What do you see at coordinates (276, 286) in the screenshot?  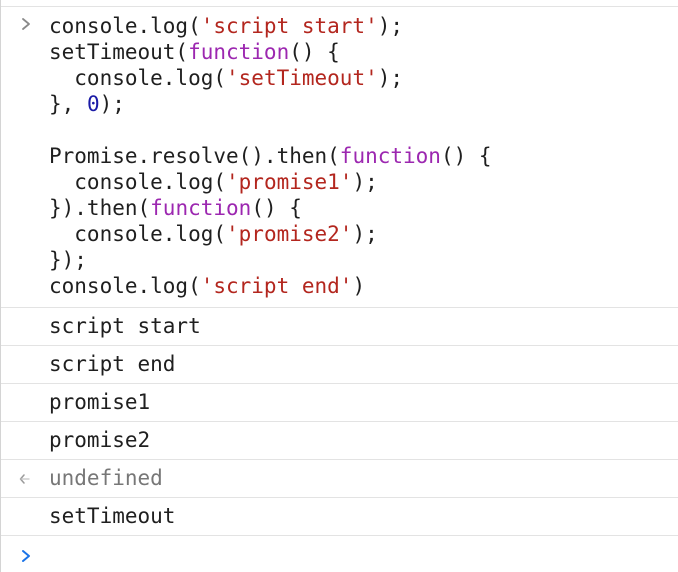 I see `code-token: 'script end'` at bounding box center [276, 286].